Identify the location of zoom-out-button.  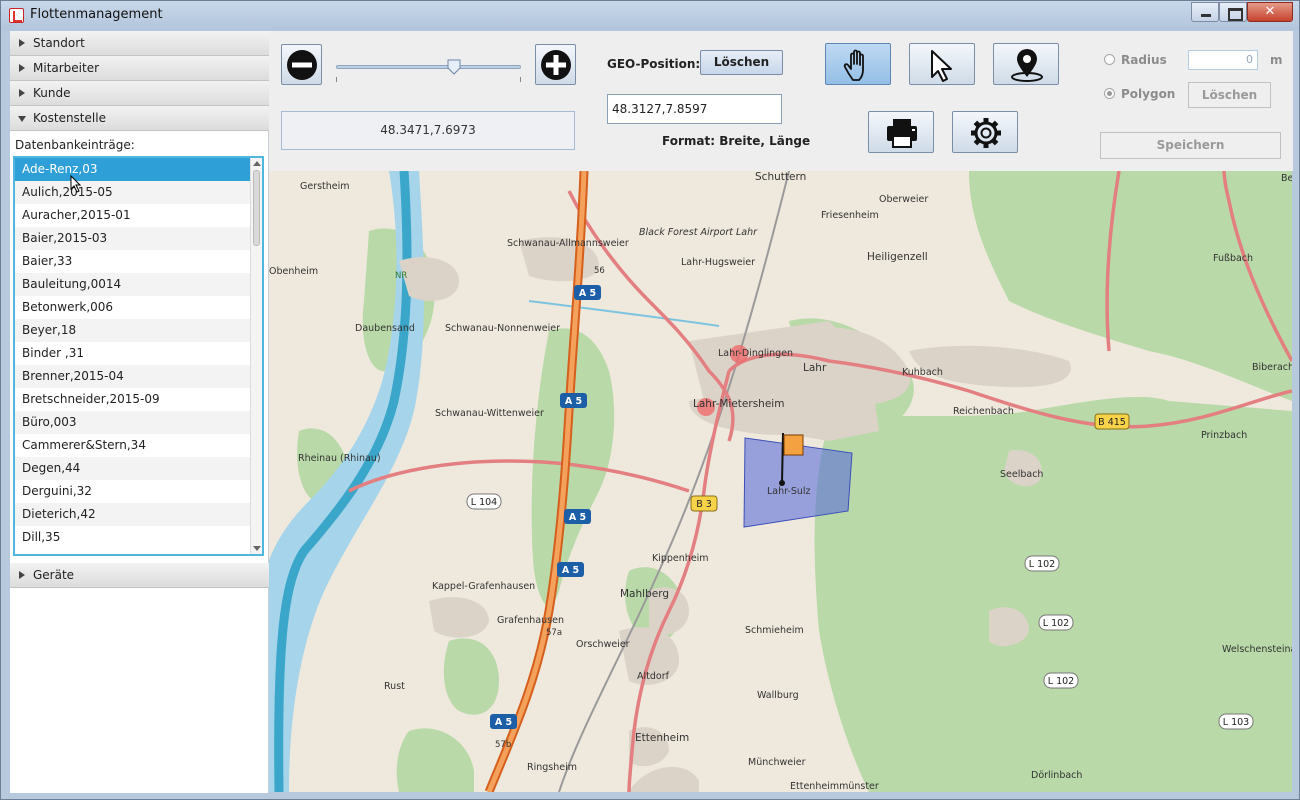
(301, 64).